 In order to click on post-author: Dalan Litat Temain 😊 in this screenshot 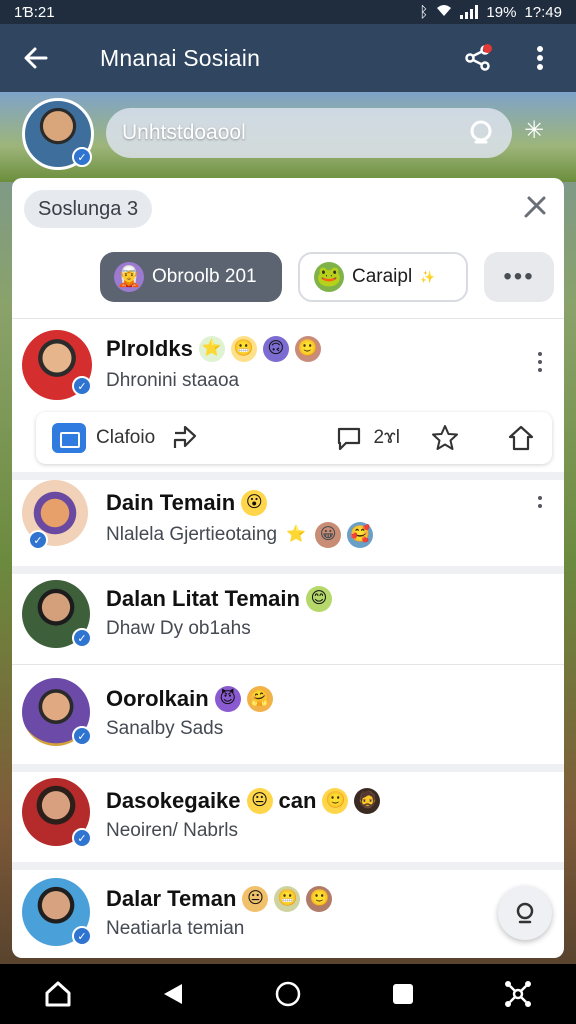, I will do `click(219, 599)`.